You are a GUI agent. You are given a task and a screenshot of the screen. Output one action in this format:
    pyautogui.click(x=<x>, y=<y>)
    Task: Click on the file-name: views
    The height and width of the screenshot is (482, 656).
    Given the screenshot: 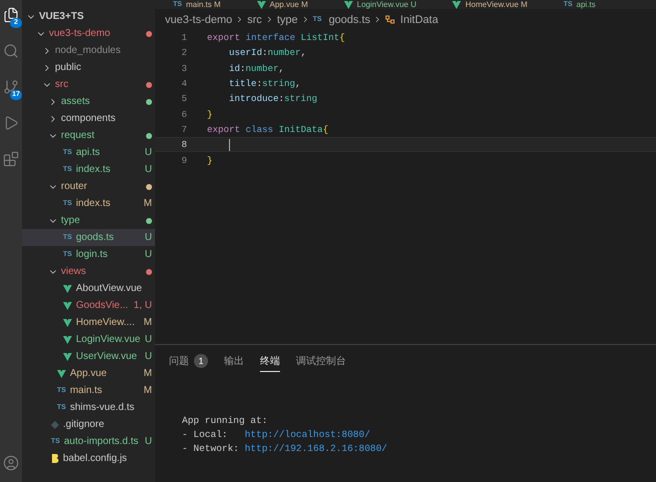 What is the action you would take?
    pyautogui.click(x=74, y=271)
    